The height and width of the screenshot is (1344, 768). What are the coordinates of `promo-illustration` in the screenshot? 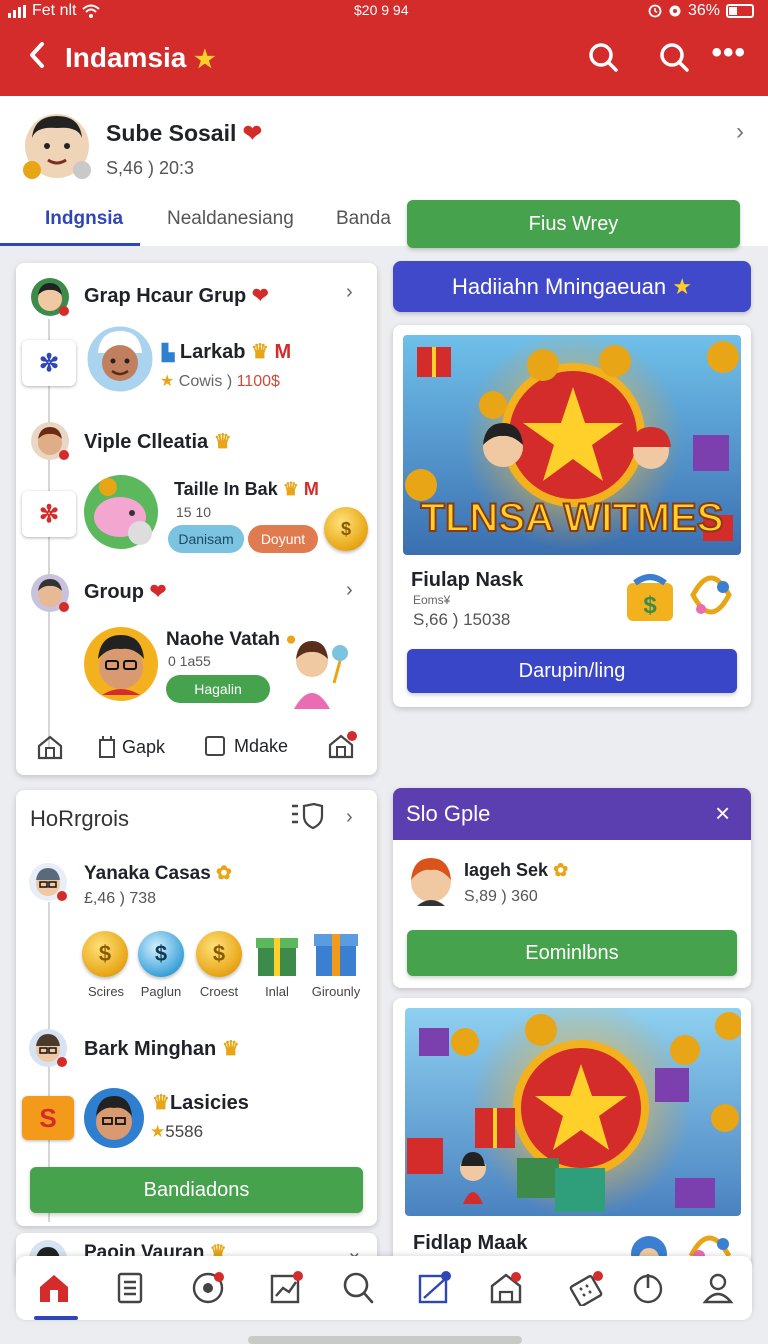 It's located at (573, 1112).